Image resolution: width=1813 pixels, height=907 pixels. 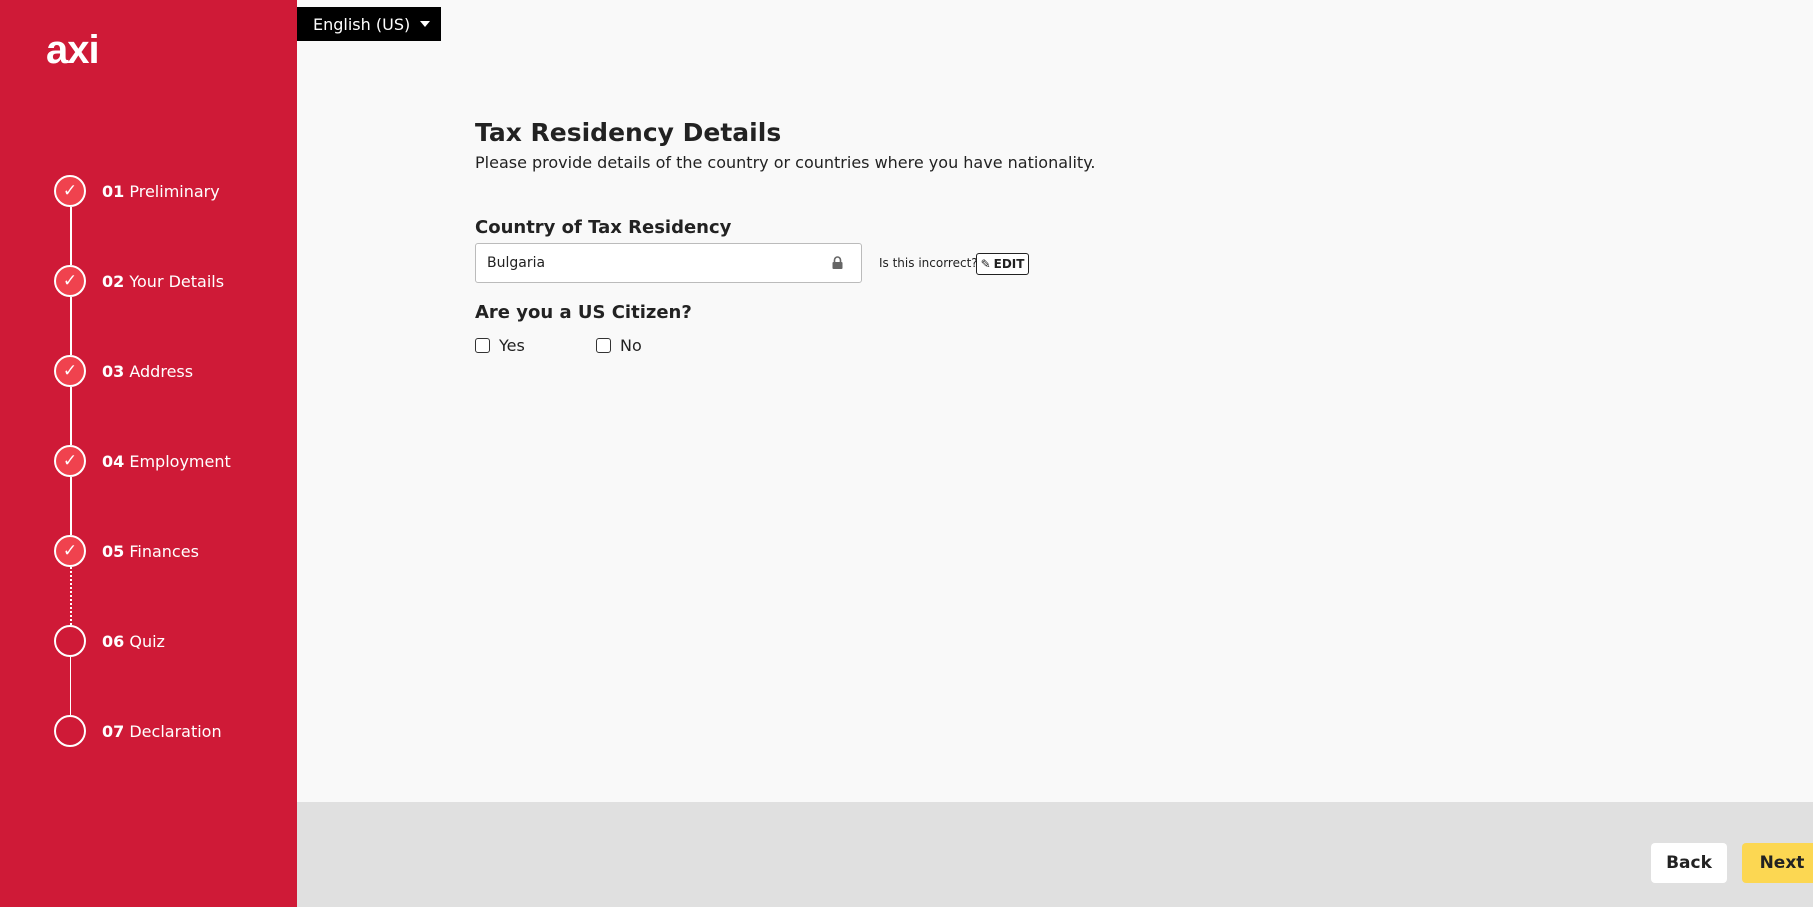 What do you see at coordinates (668, 263) in the screenshot?
I see `country-field: Bulgaria` at bounding box center [668, 263].